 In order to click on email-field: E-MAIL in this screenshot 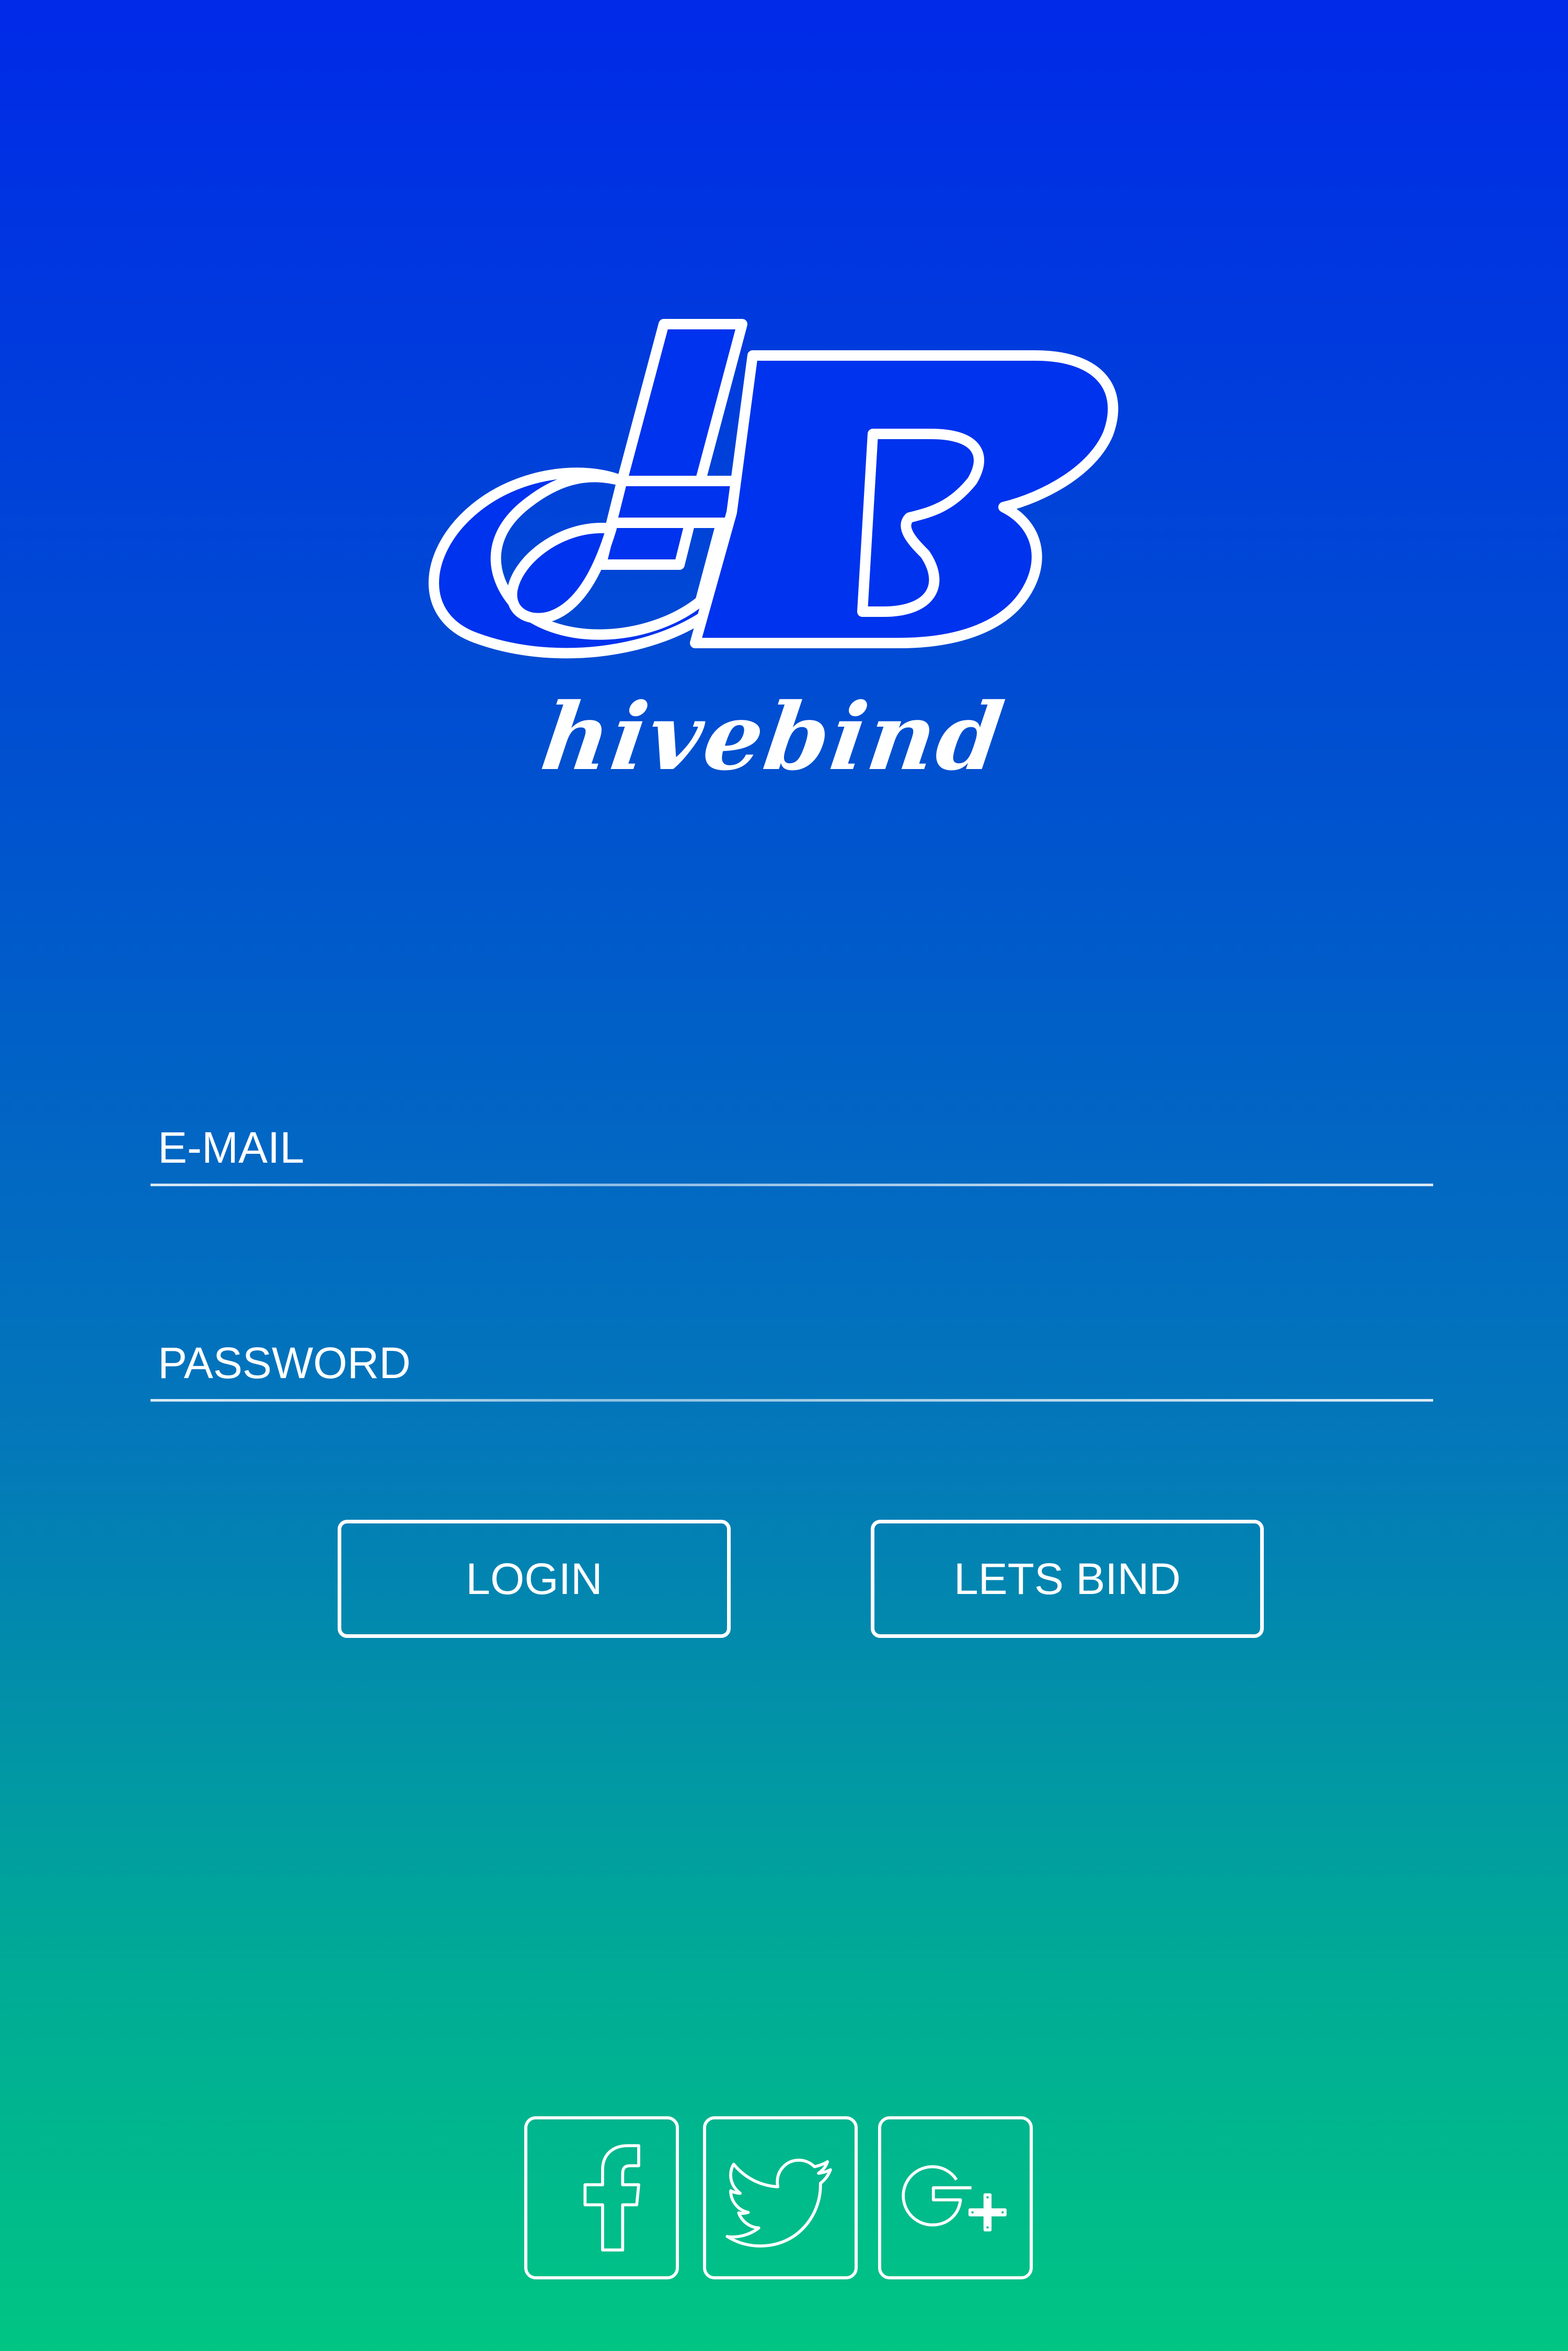, I will do `click(792, 1152)`.